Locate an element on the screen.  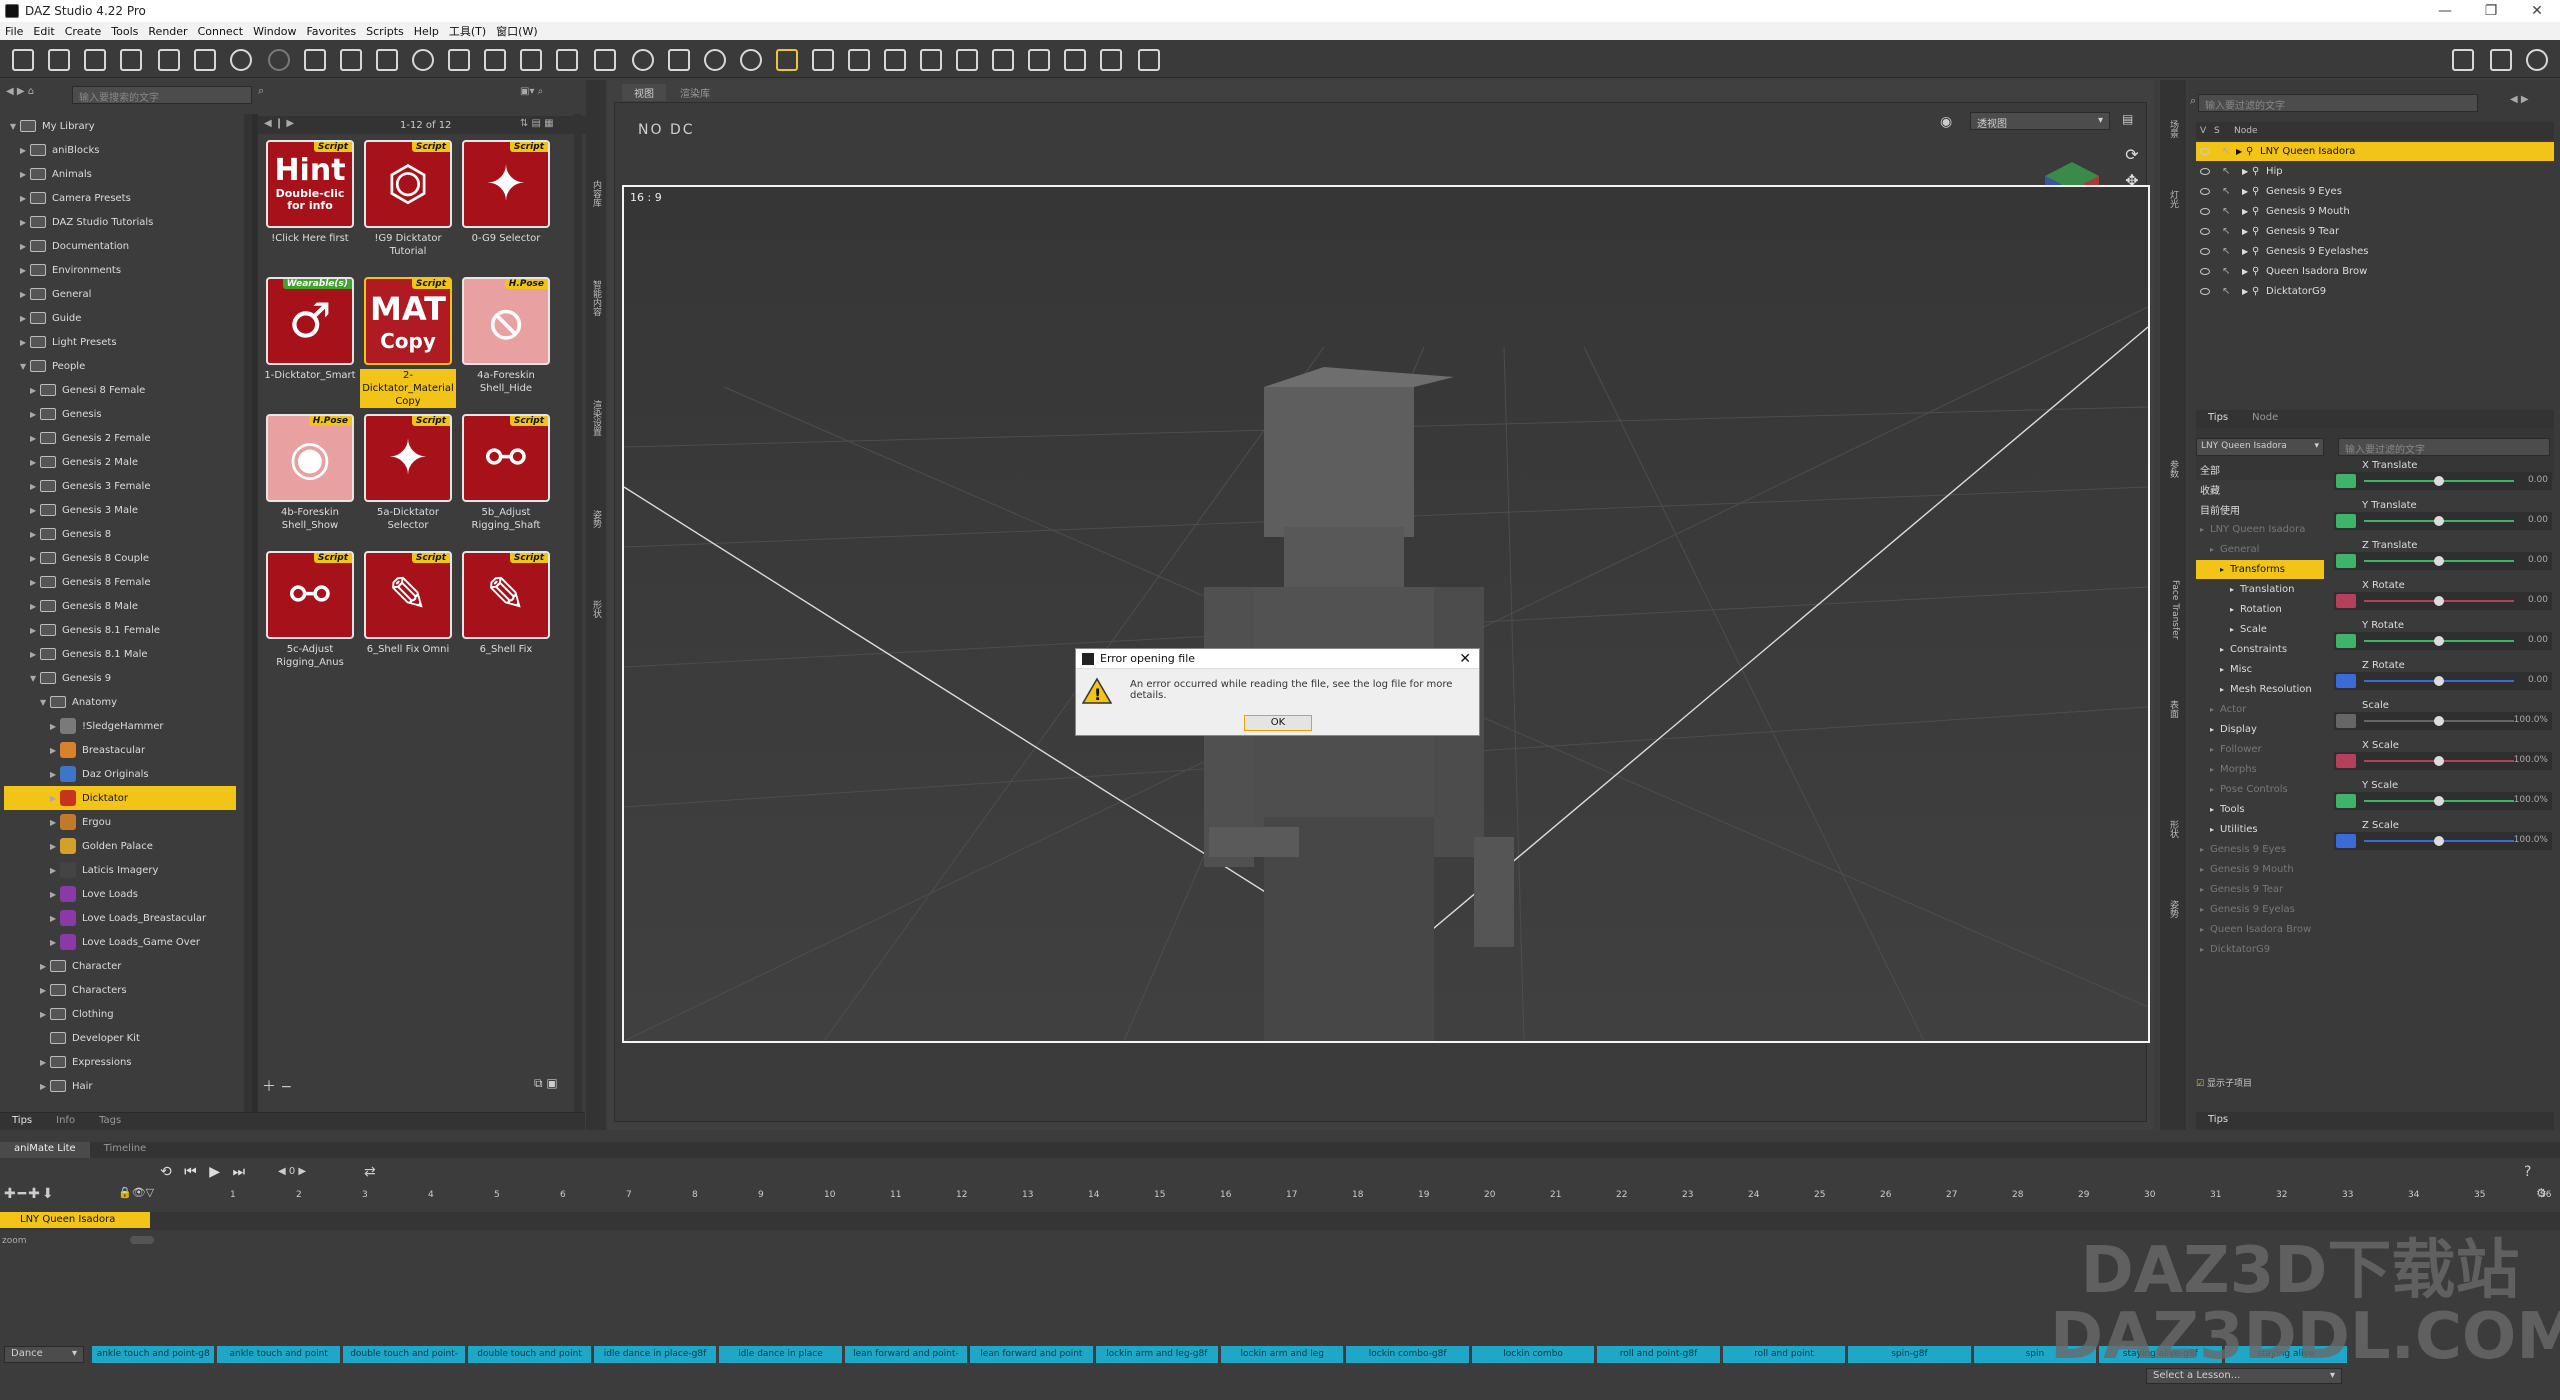
animation-clip: lean forward and point is located at coordinates (1031, 1354).